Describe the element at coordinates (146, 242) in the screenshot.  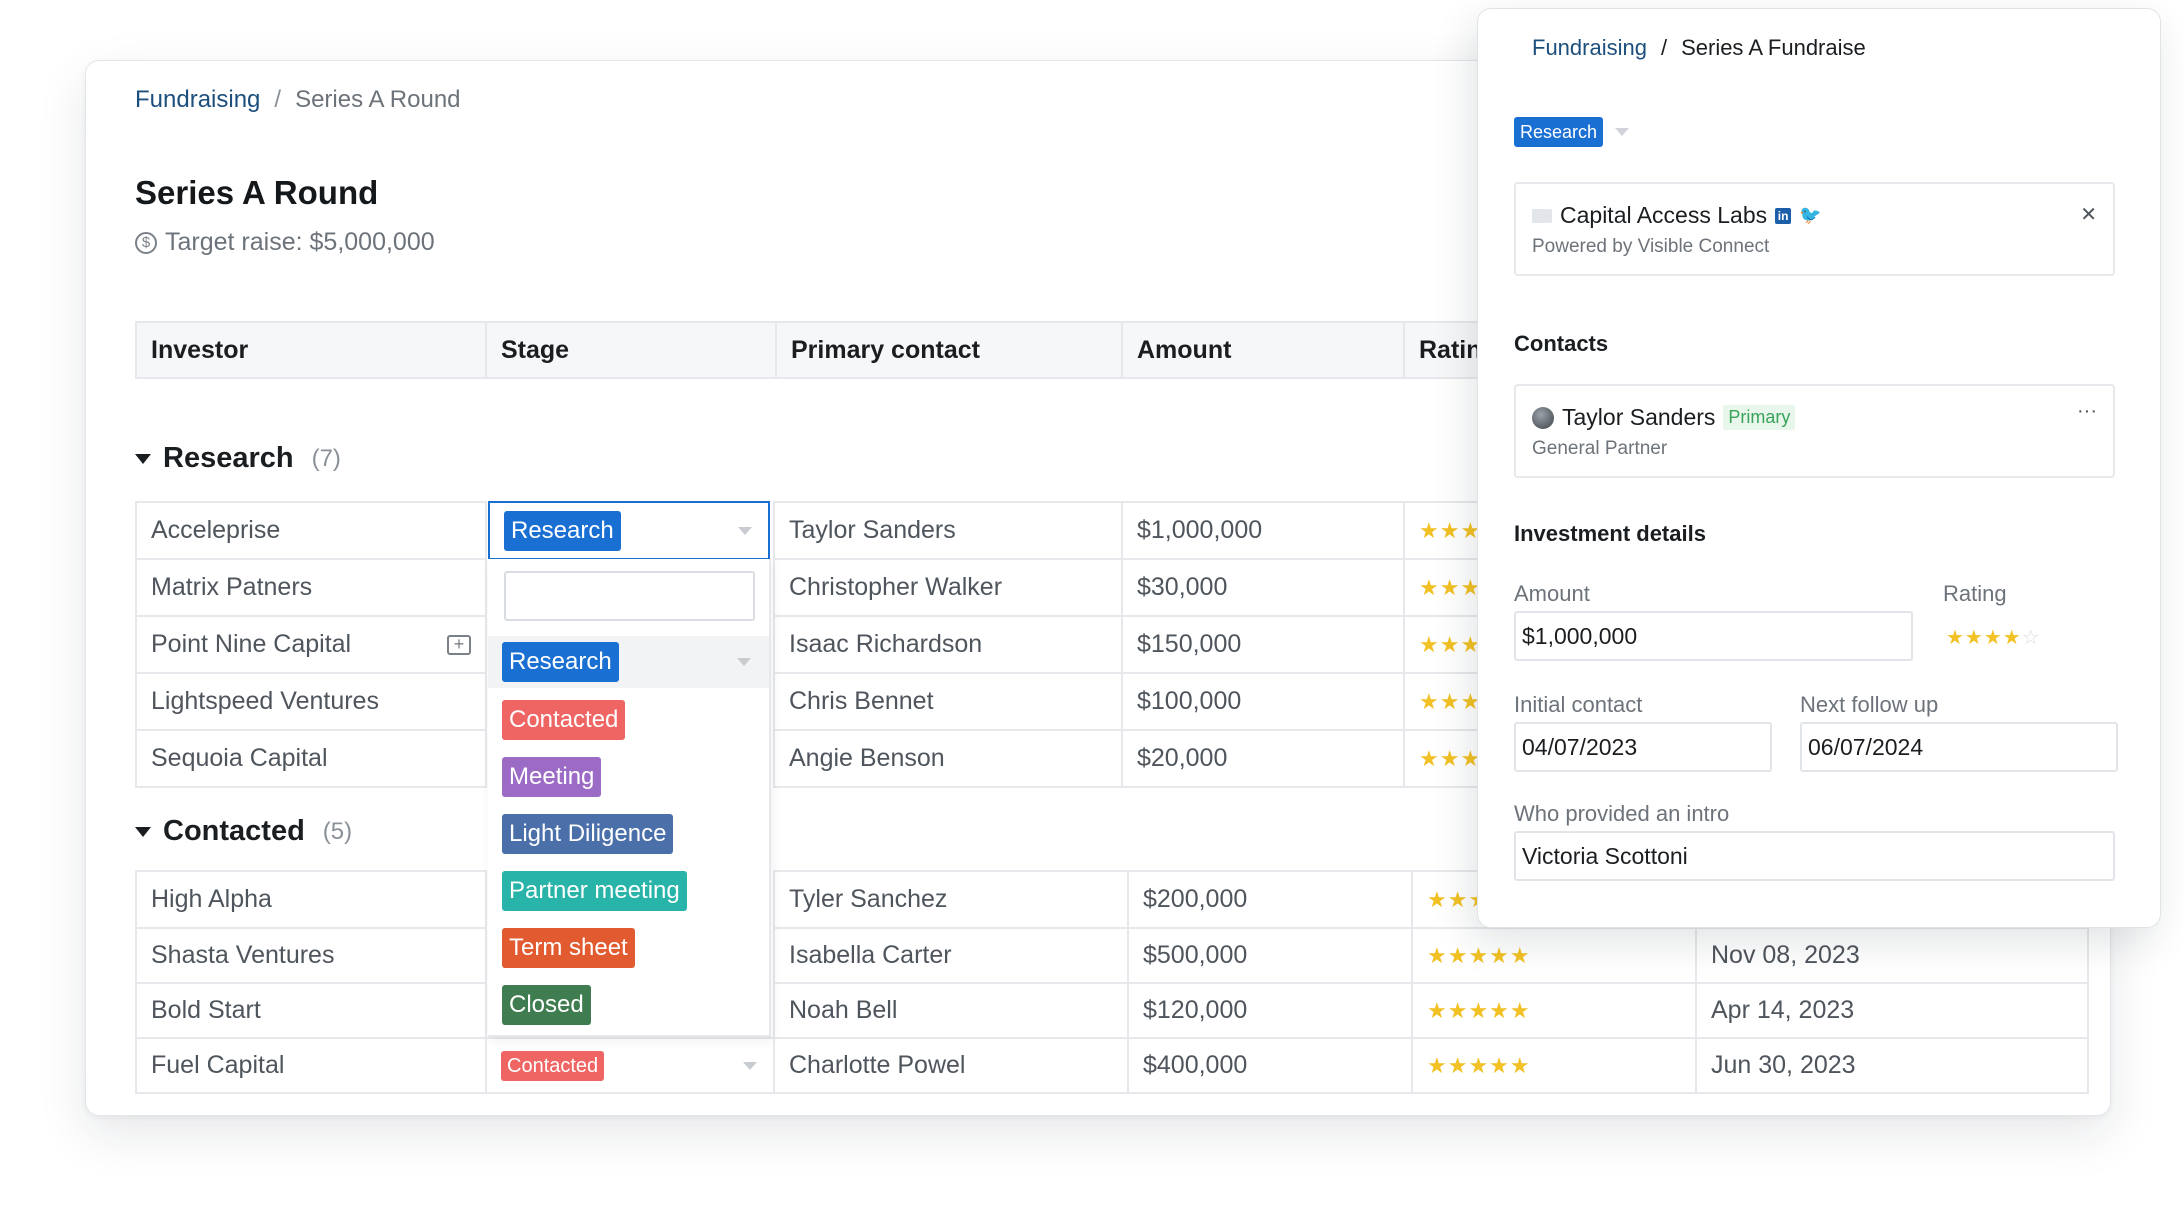
I see `dollar-circle-icon: $` at that location.